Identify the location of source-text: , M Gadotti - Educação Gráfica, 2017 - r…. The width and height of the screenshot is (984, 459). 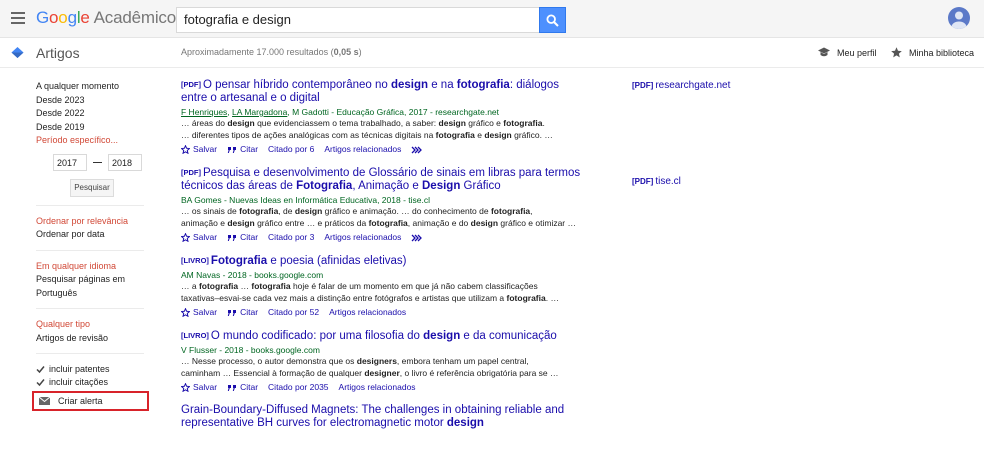
(393, 112).